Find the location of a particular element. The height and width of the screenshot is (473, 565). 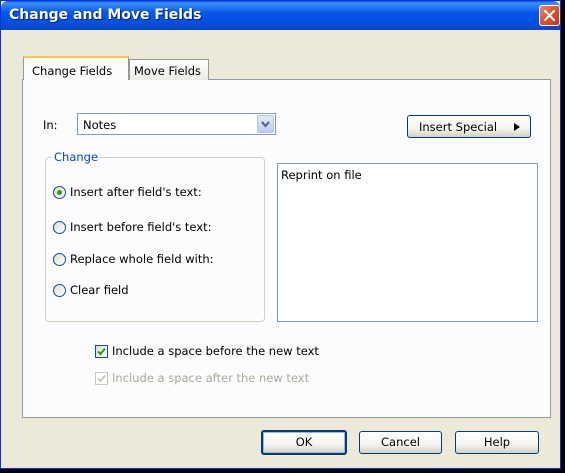

tab-label: Change Fields is located at coordinates (72, 71).